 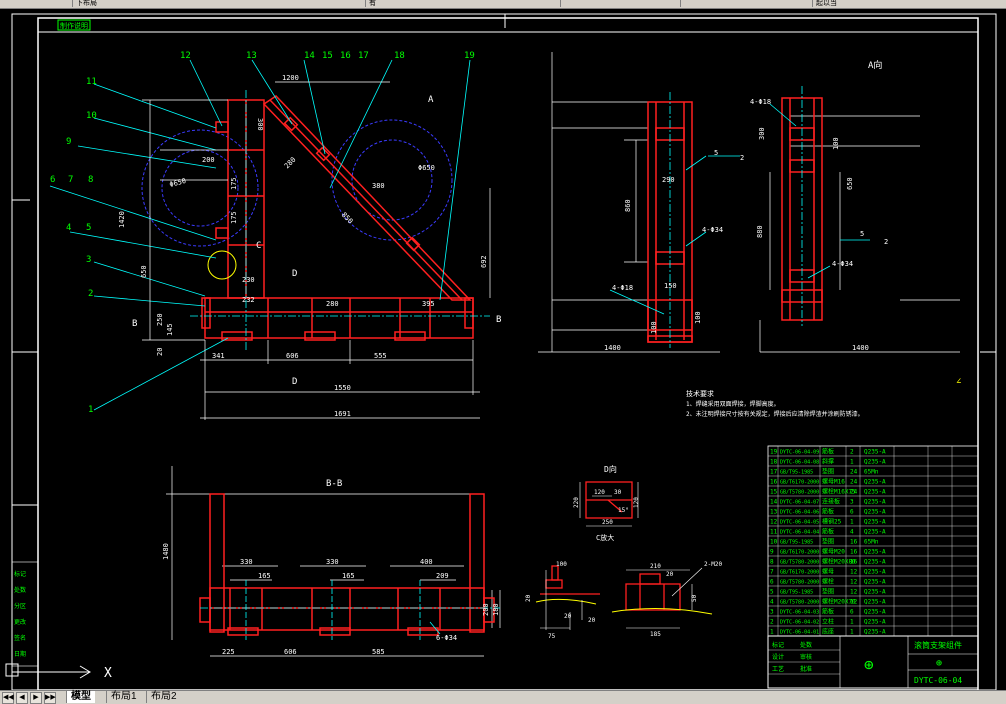 What do you see at coordinates (938, 680) in the screenshot?
I see `title-drawing-code: DYTC-06-04` at bounding box center [938, 680].